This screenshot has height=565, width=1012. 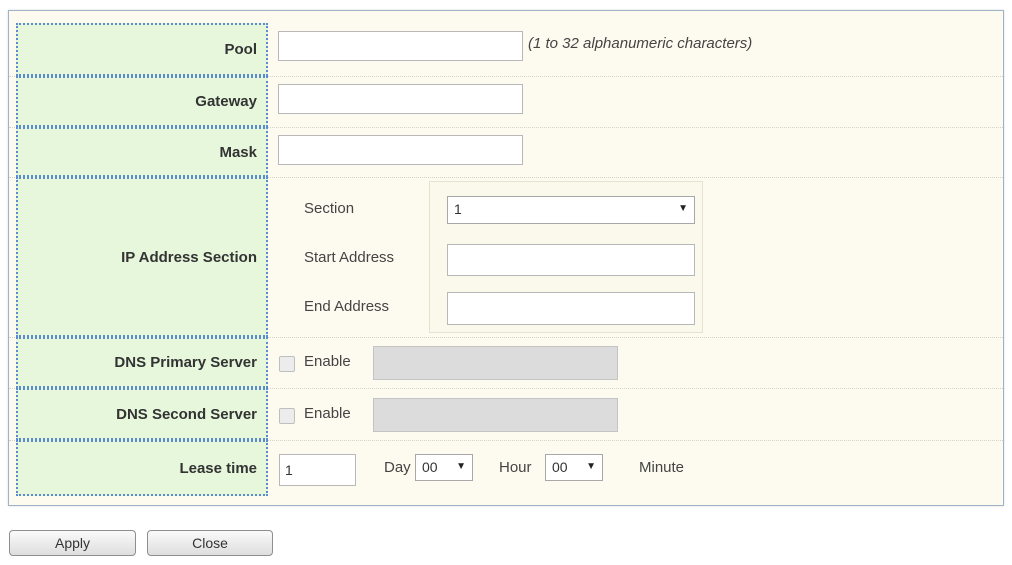 What do you see at coordinates (142, 152) in the screenshot?
I see `mask-label: Mask` at bounding box center [142, 152].